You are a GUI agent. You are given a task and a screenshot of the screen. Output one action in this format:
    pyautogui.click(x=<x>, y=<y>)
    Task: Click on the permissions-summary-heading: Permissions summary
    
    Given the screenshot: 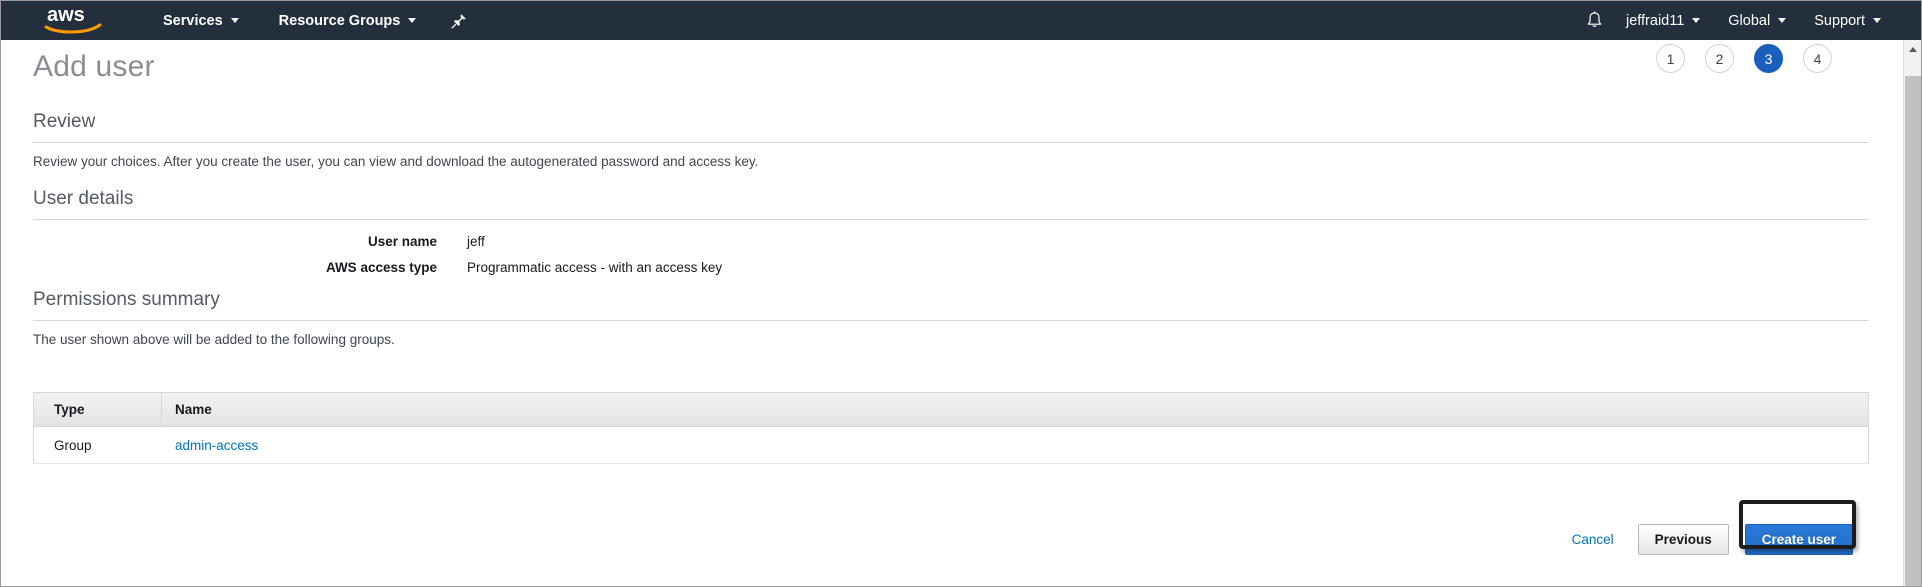 What is the action you would take?
    pyautogui.click(x=951, y=305)
    